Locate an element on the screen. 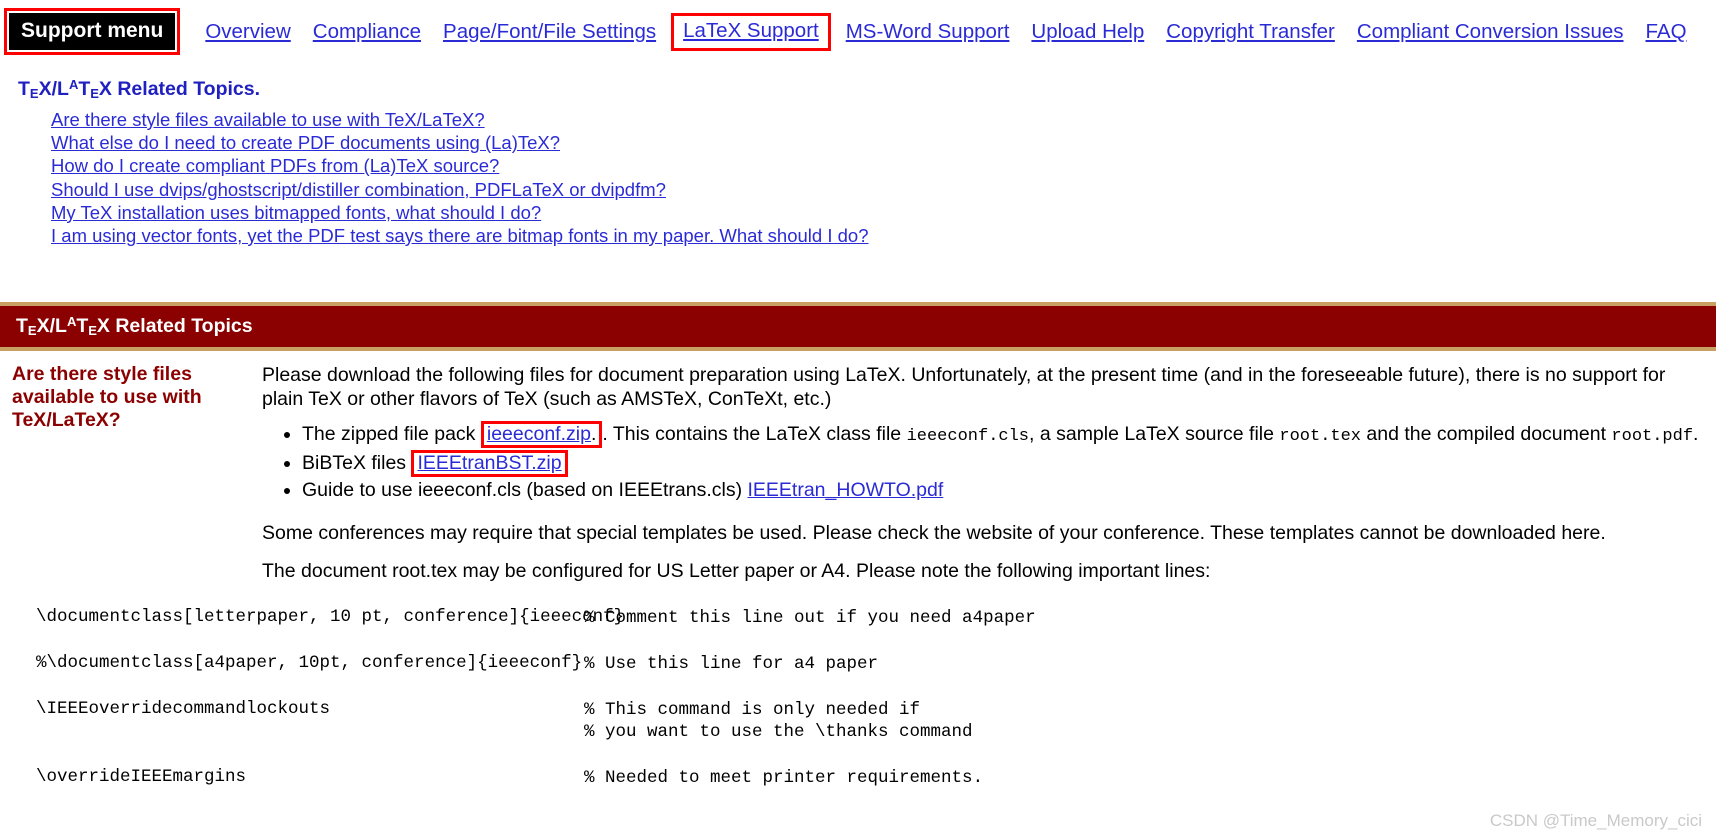 The width and height of the screenshot is (1716, 839). title-sub-e-2: E is located at coordinates (94, 93).